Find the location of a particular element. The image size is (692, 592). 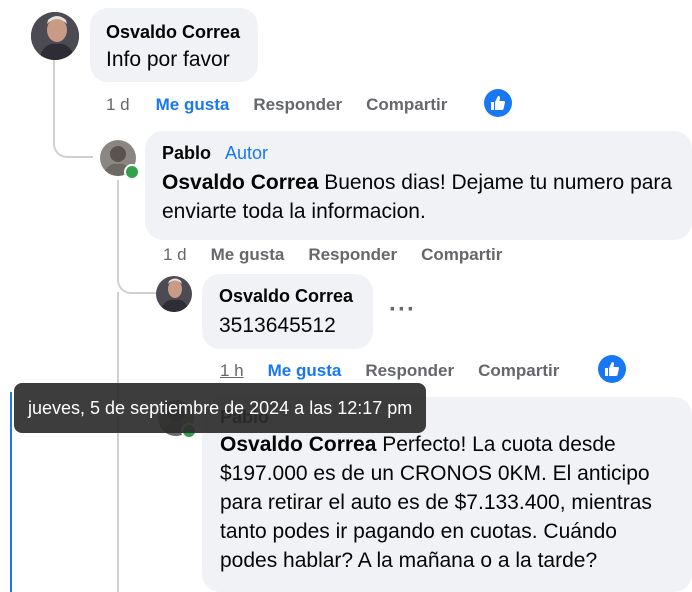

comment-author: Pablo is located at coordinates (186, 153).